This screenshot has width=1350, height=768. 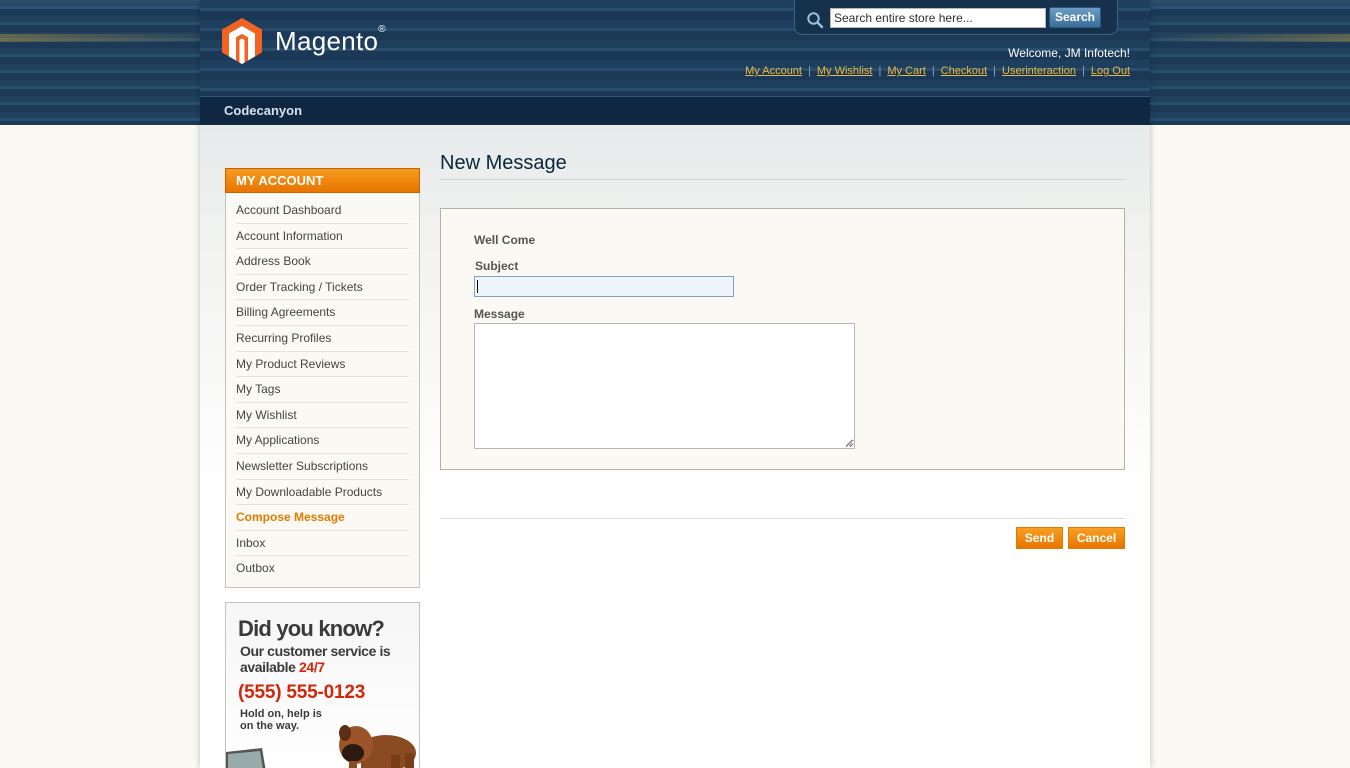 I want to click on sidebar-item-account-dashboard: Account Dashboard, so click(x=322, y=211).